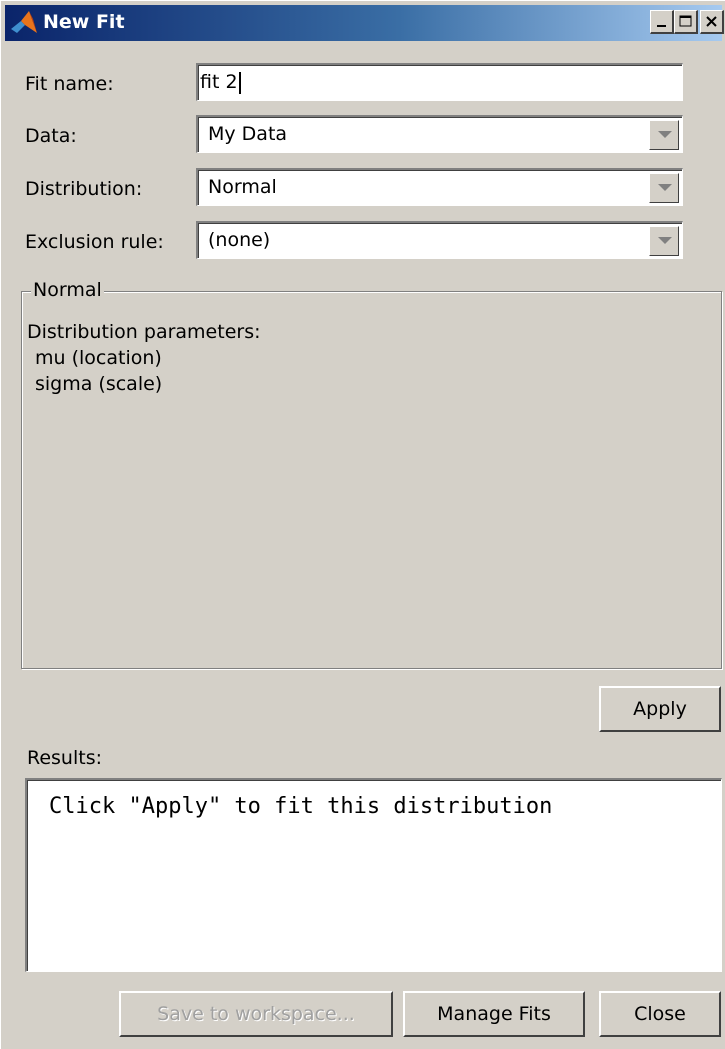  Describe the element at coordinates (99, 384) in the screenshot. I see `parameter-item: sigma (scale)` at that location.